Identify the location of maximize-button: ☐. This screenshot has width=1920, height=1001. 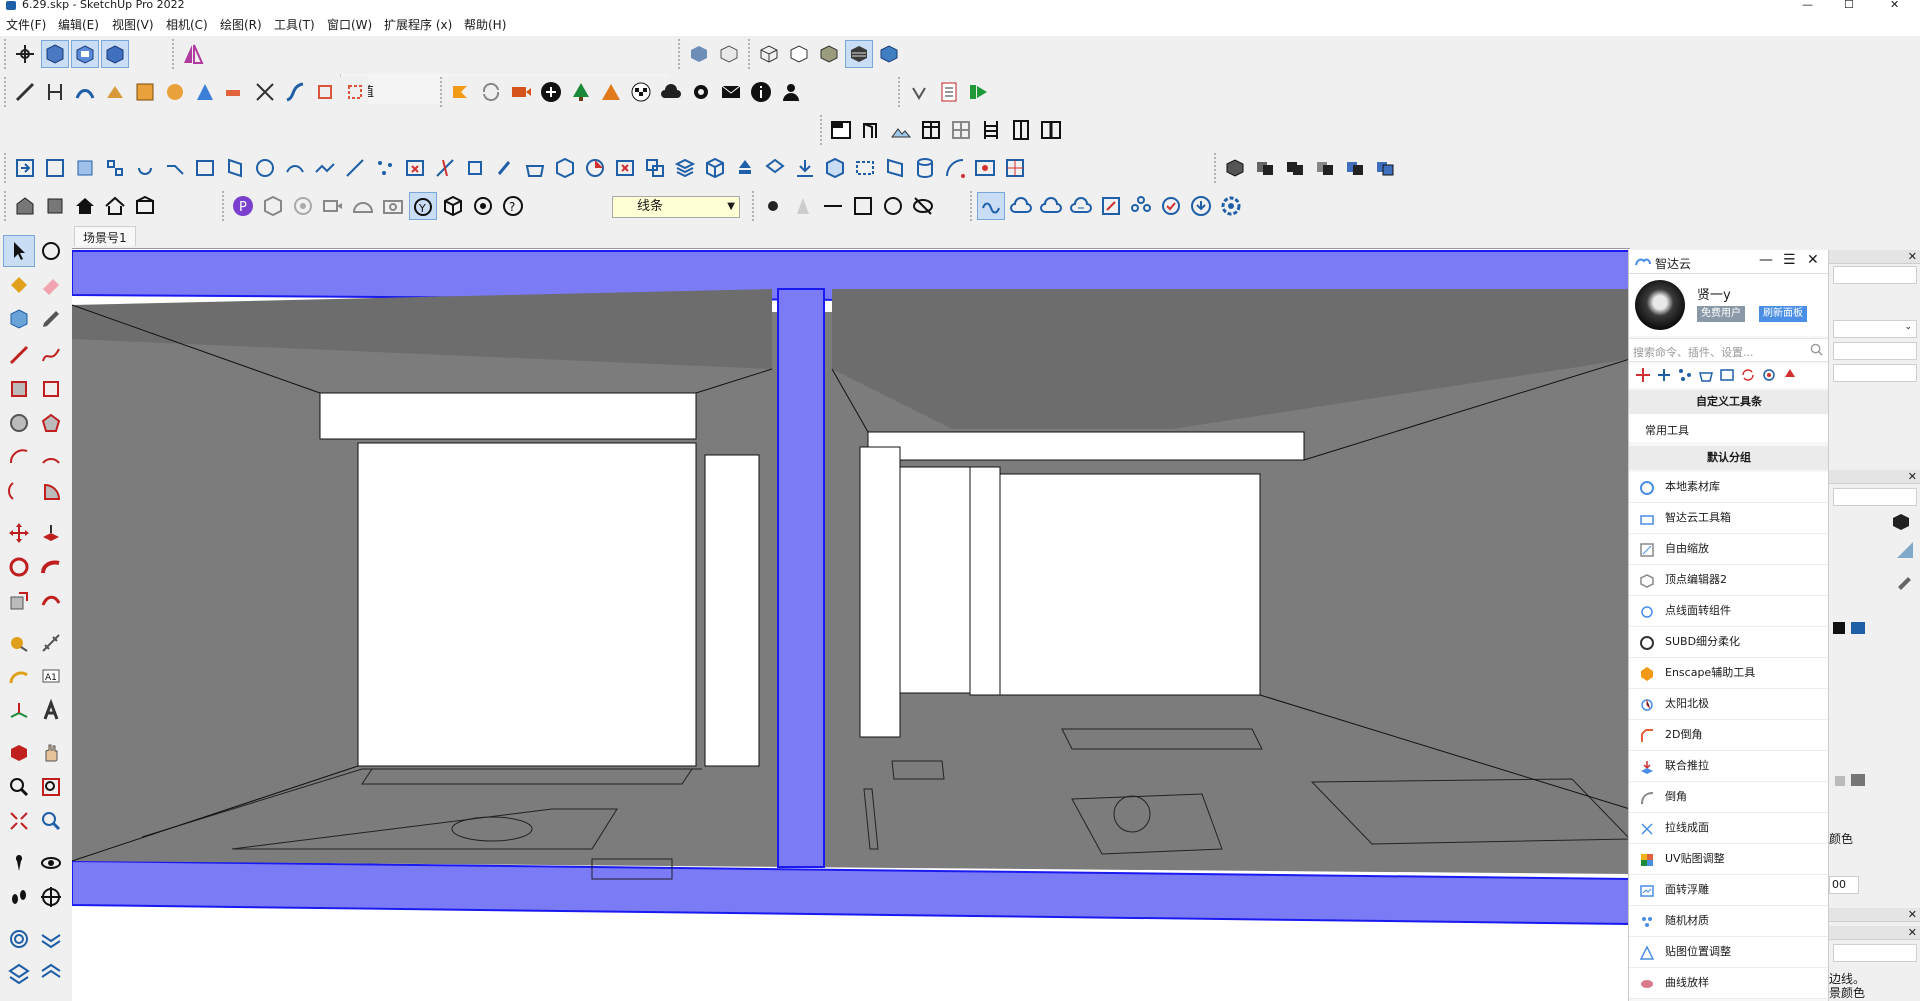
(1849, 5).